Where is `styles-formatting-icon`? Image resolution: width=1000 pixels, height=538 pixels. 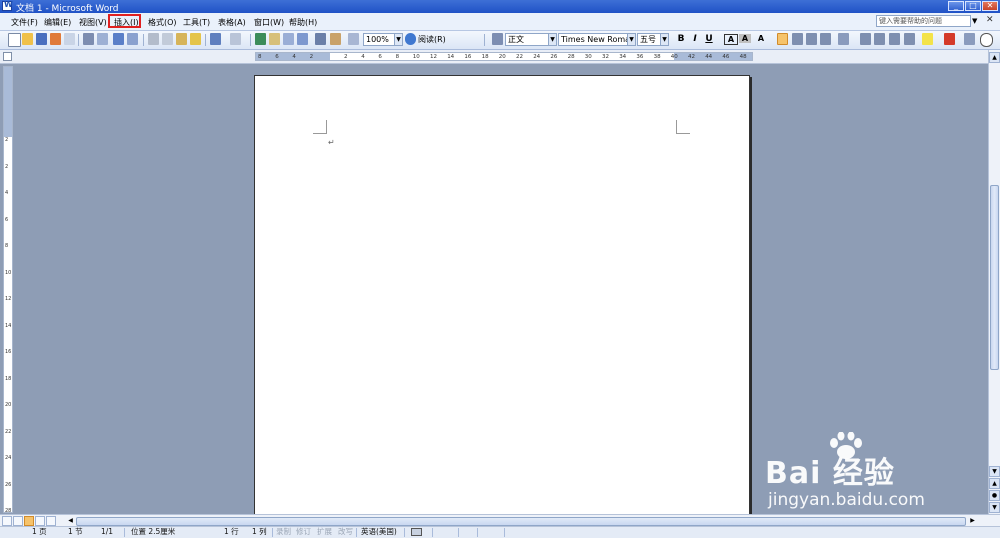 styles-formatting-icon is located at coordinates (497, 39).